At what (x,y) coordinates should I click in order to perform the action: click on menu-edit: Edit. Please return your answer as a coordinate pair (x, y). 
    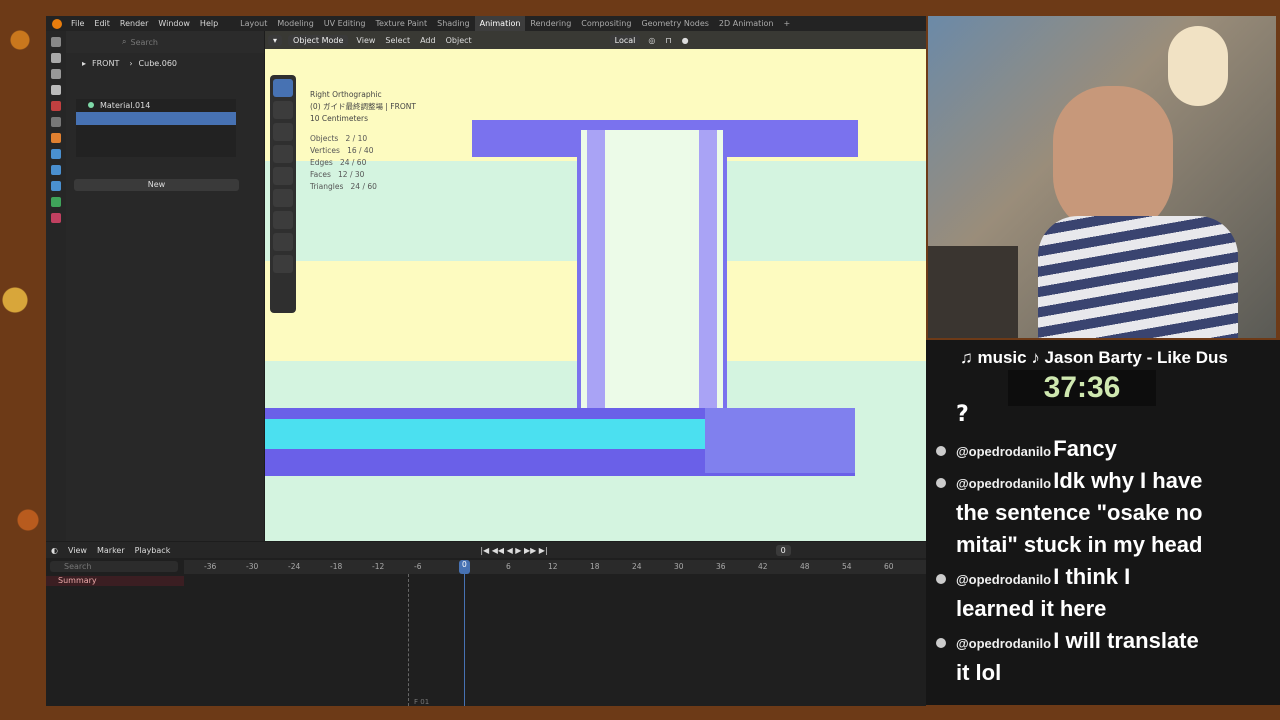
    Looking at the image, I should click on (102, 23).